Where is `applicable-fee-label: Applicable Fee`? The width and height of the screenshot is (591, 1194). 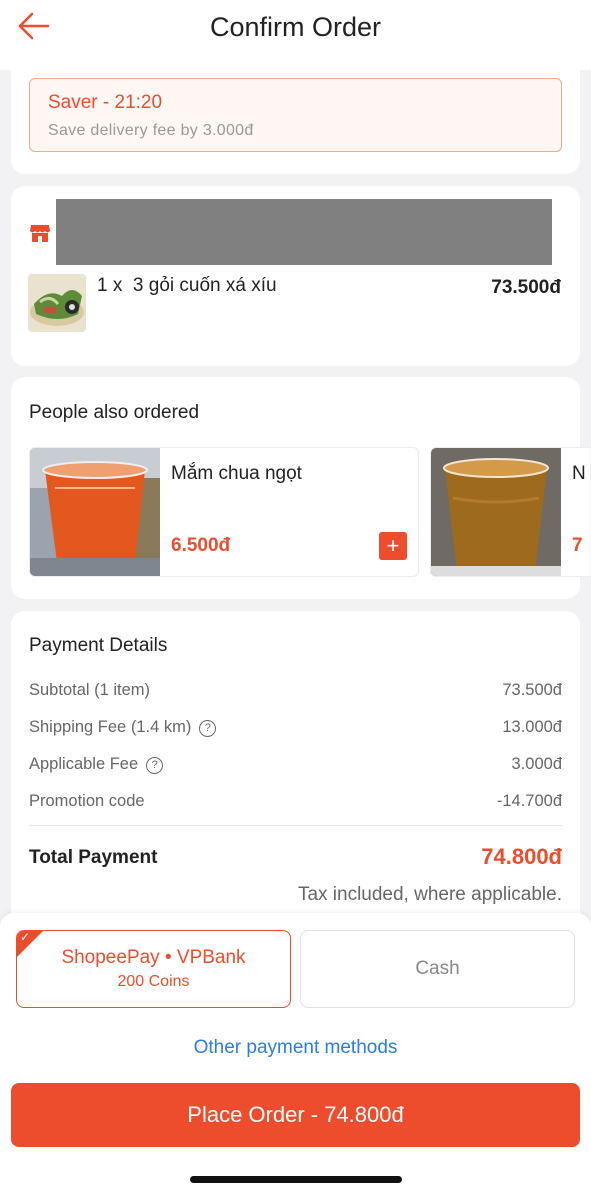
applicable-fee-label: Applicable Fee is located at coordinates (84, 764).